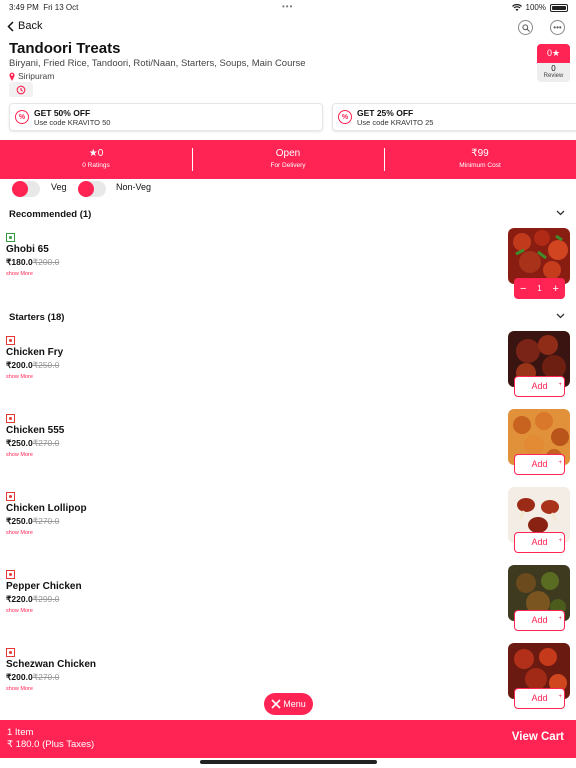 Image resolution: width=576 pixels, height=768 pixels. What do you see at coordinates (553, 53) in the screenshot?
I see `rating-badge-value: 0★` at bounding box center [553, 53].